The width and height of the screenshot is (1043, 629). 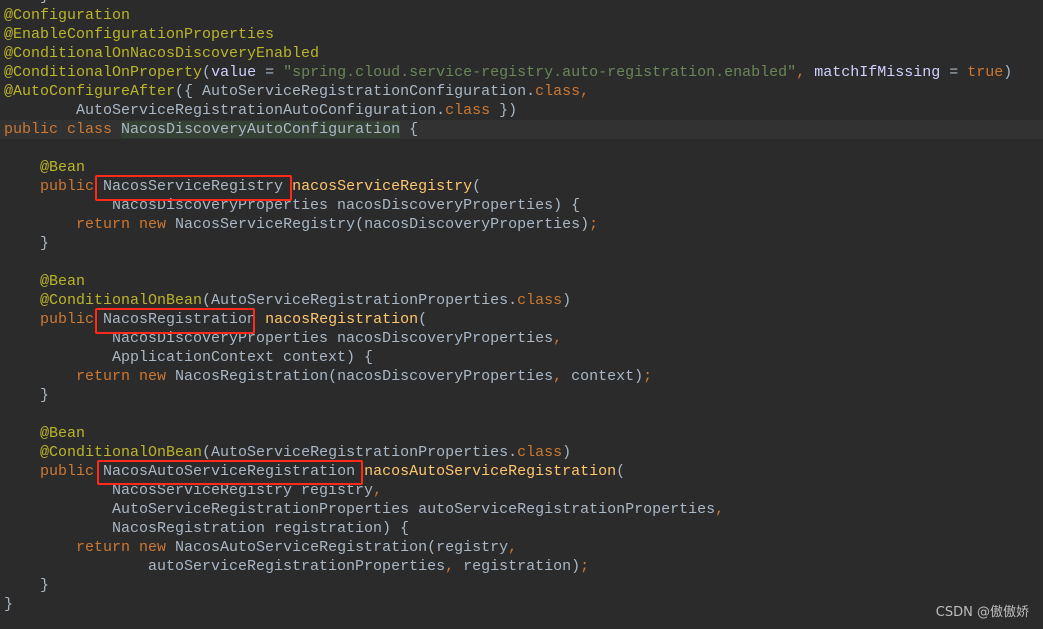 What do you see at coordinates (67, 15) in the screenshot?
I see `code-token-ann: @Configuration` at bounding box center [67, 15].